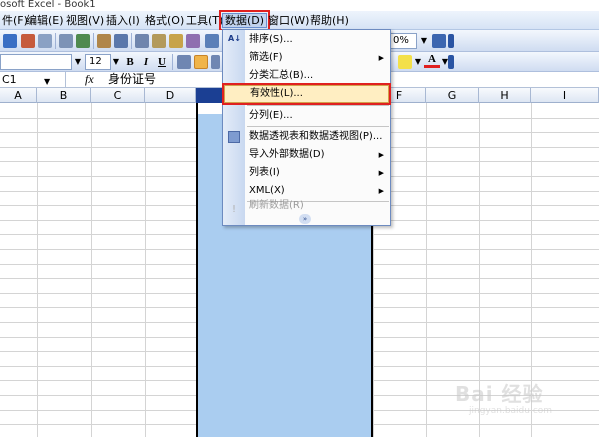 Image resolution: width=599 pixels, height=437 pixels. I want to click on print-icon, so click(45, 41).